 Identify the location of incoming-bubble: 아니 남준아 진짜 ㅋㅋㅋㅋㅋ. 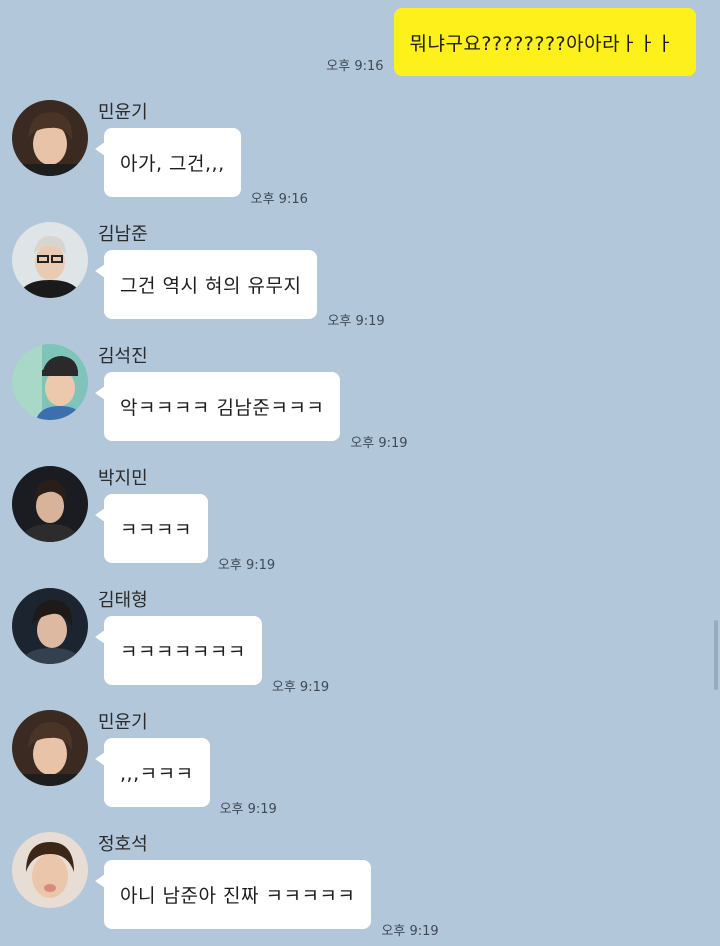
(233, 894).